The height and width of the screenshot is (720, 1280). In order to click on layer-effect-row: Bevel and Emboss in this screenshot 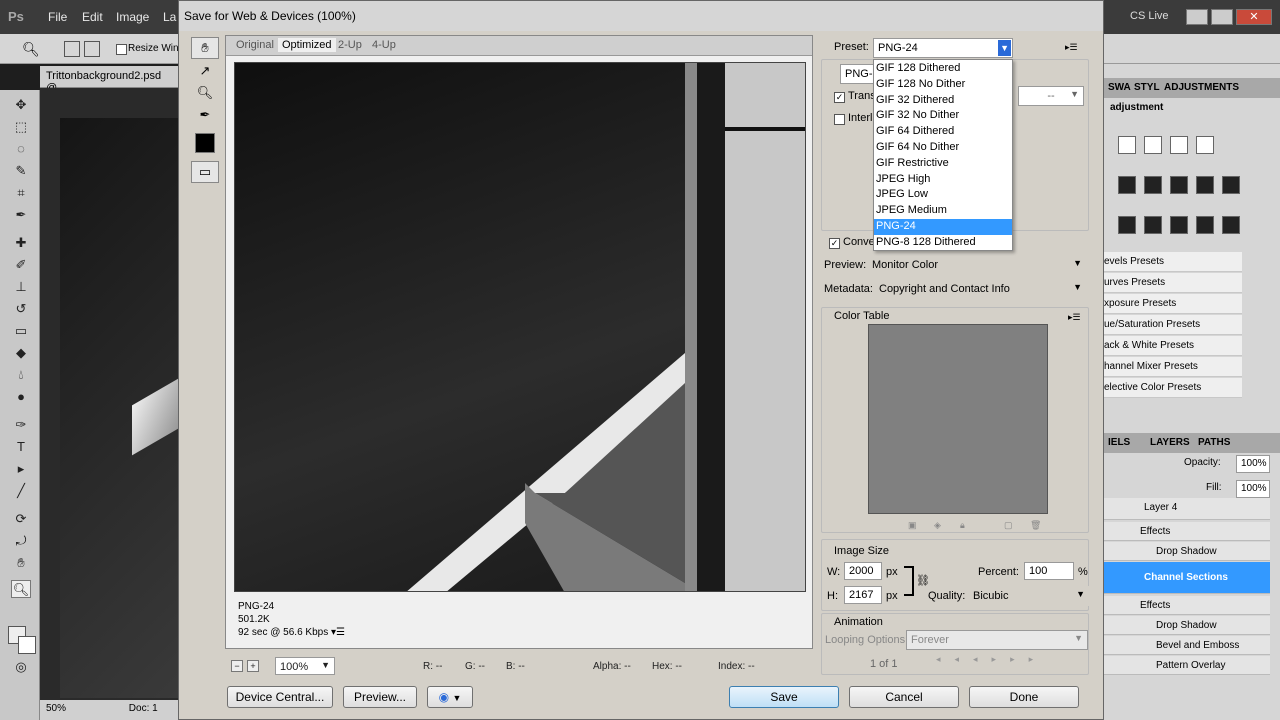, I will do `click(1187, 645)`.